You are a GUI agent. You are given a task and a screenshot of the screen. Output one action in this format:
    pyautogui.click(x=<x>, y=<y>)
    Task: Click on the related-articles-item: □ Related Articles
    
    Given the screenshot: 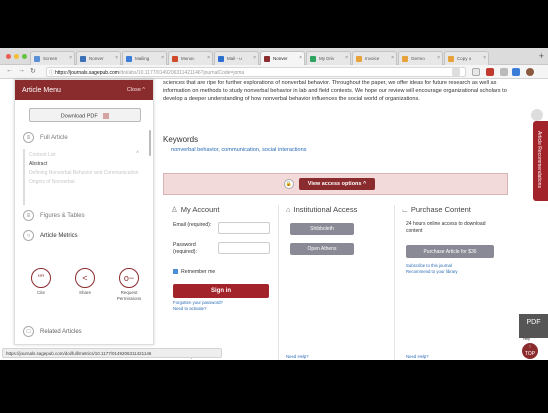 What is the action you would take?
    pyautogui.click(x=52, y=331)
    